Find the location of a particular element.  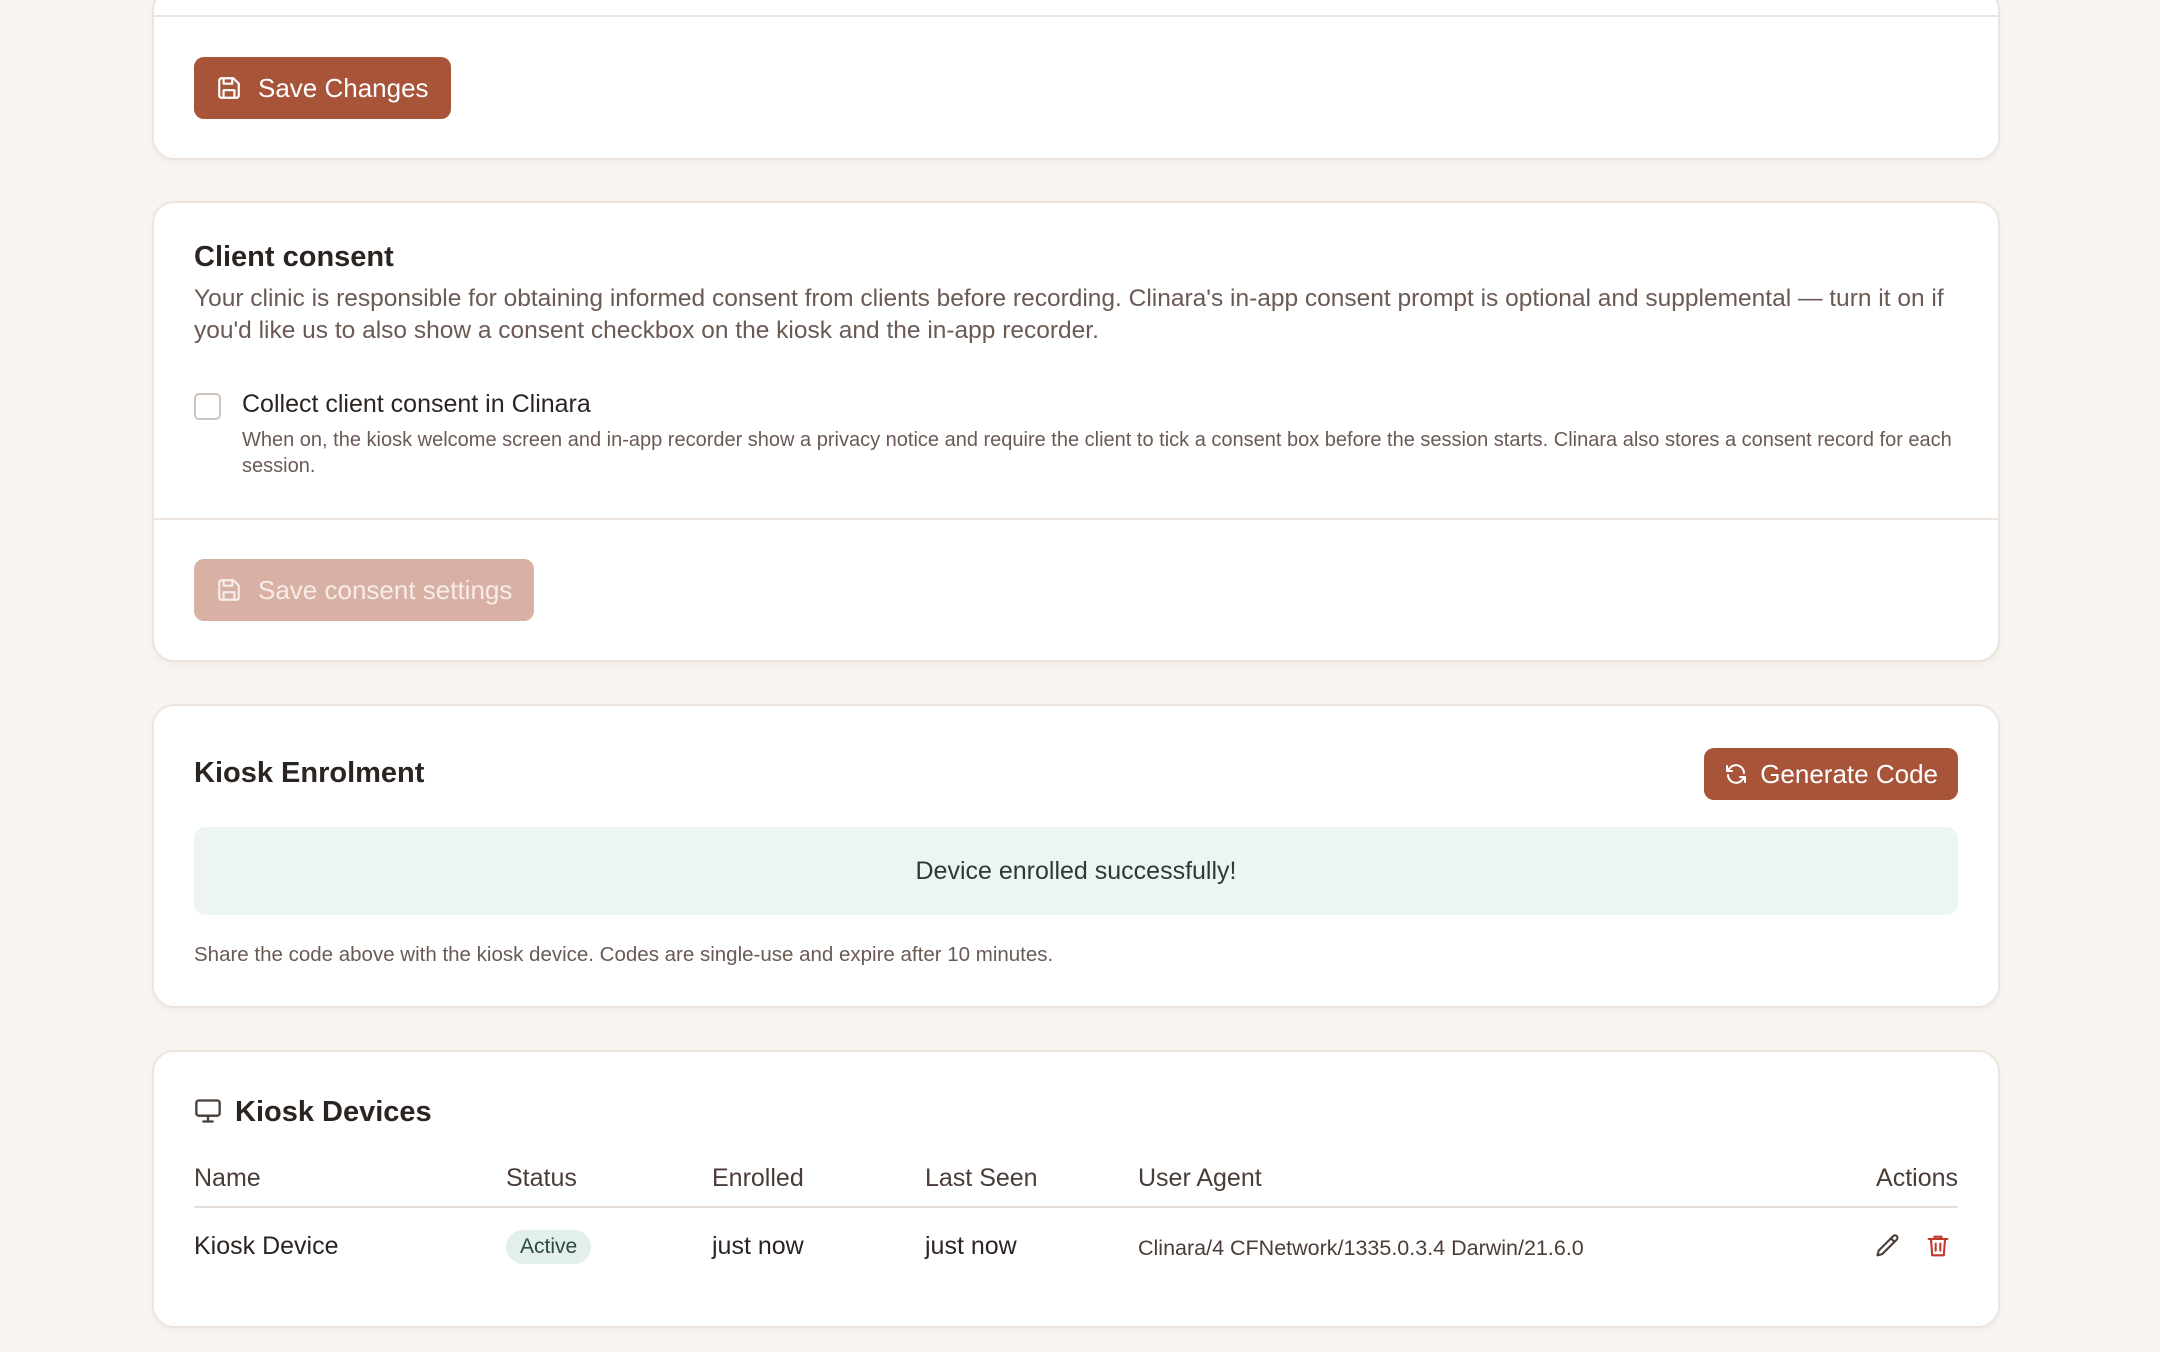

save-consent-settings-button: Save consent settings is located at coordinates (364, 590).